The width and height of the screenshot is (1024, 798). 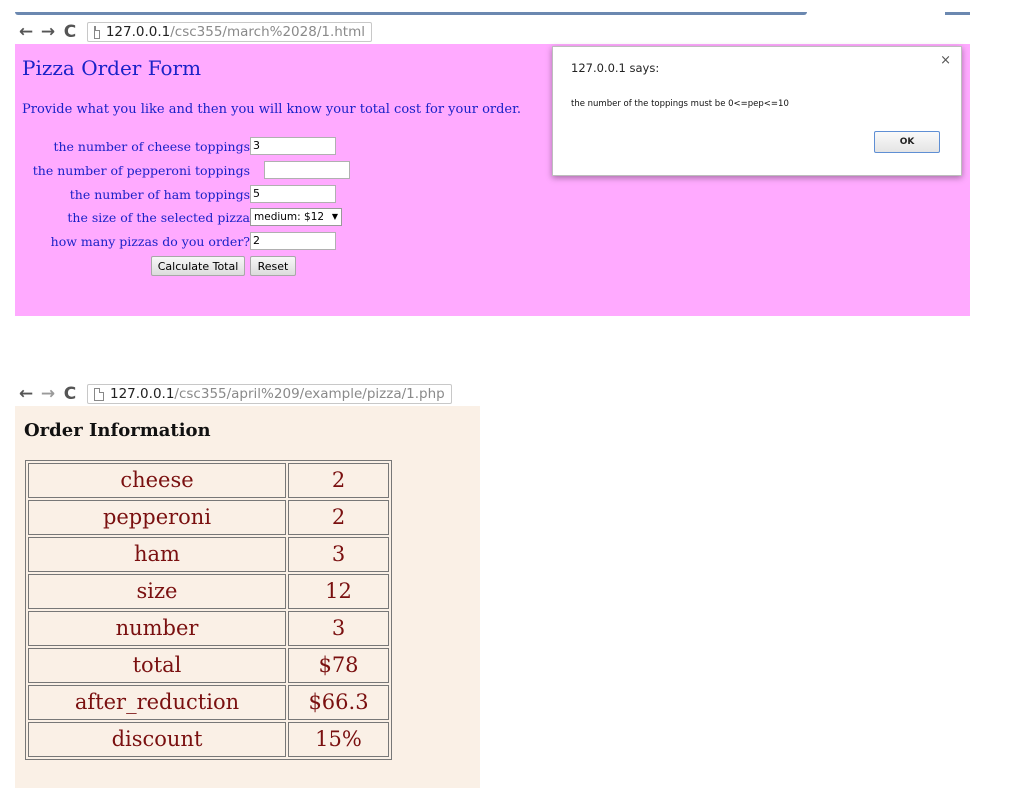 What do you see at coordinates (334, 216) in the screenshot?
I see `dropdown-arrow-icon: ▼` at bounding box center [334, 216].